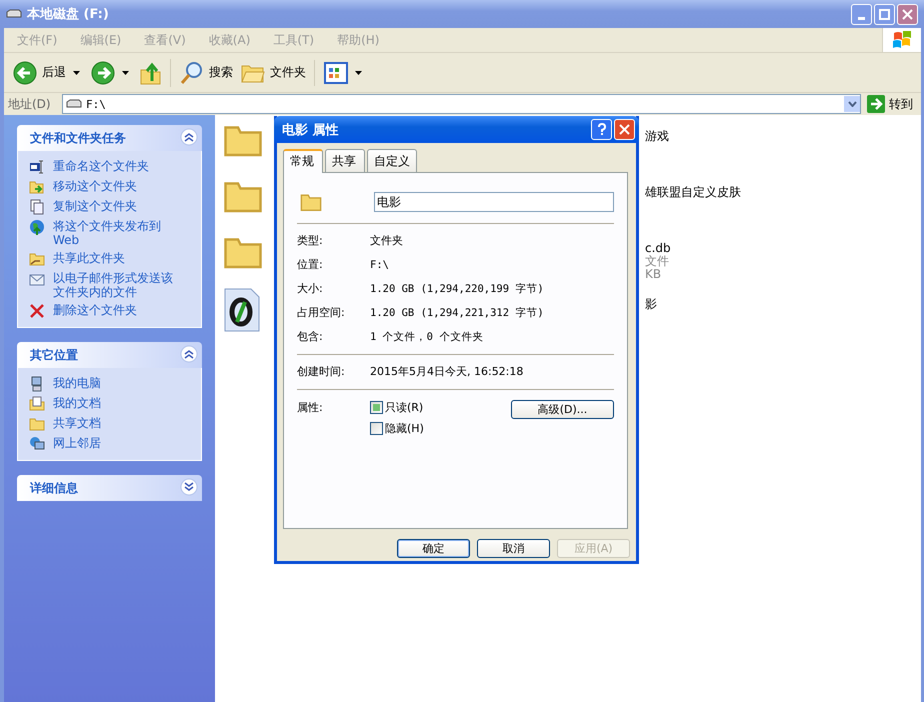 This screenshot has height=702, width=924. Describe the element at coordinates (310, 408) in the screenshot. I see `property-label: 属性:` at that location.